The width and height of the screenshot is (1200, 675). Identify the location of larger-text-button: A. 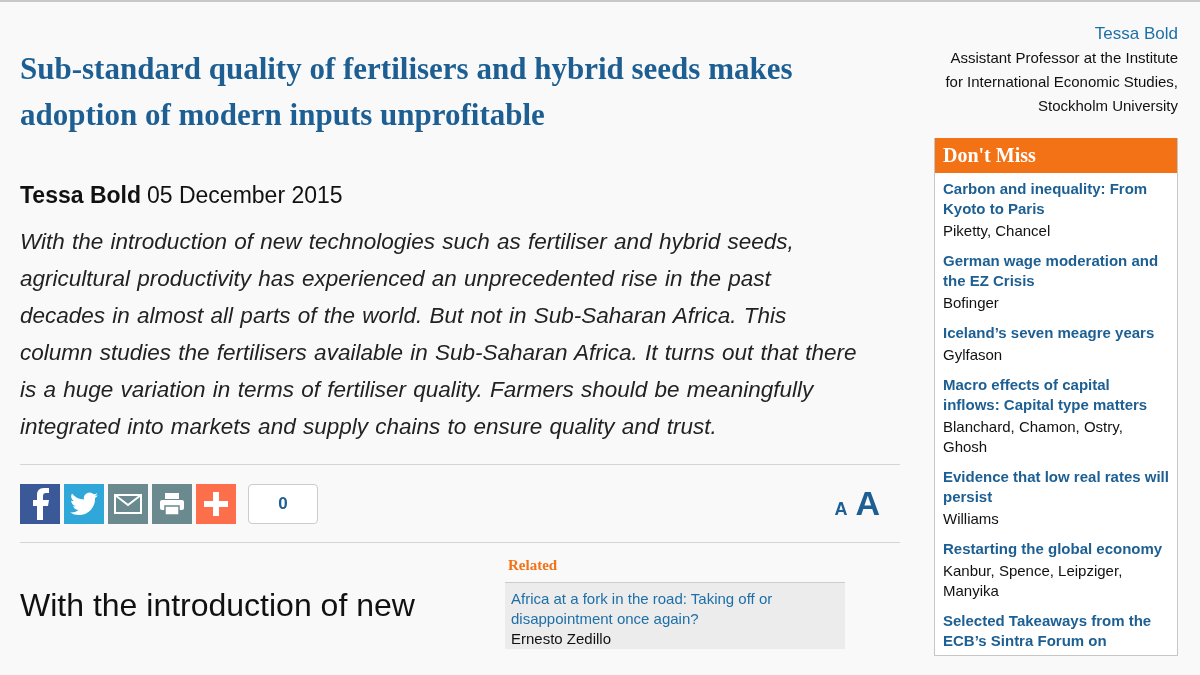
(867, 503).